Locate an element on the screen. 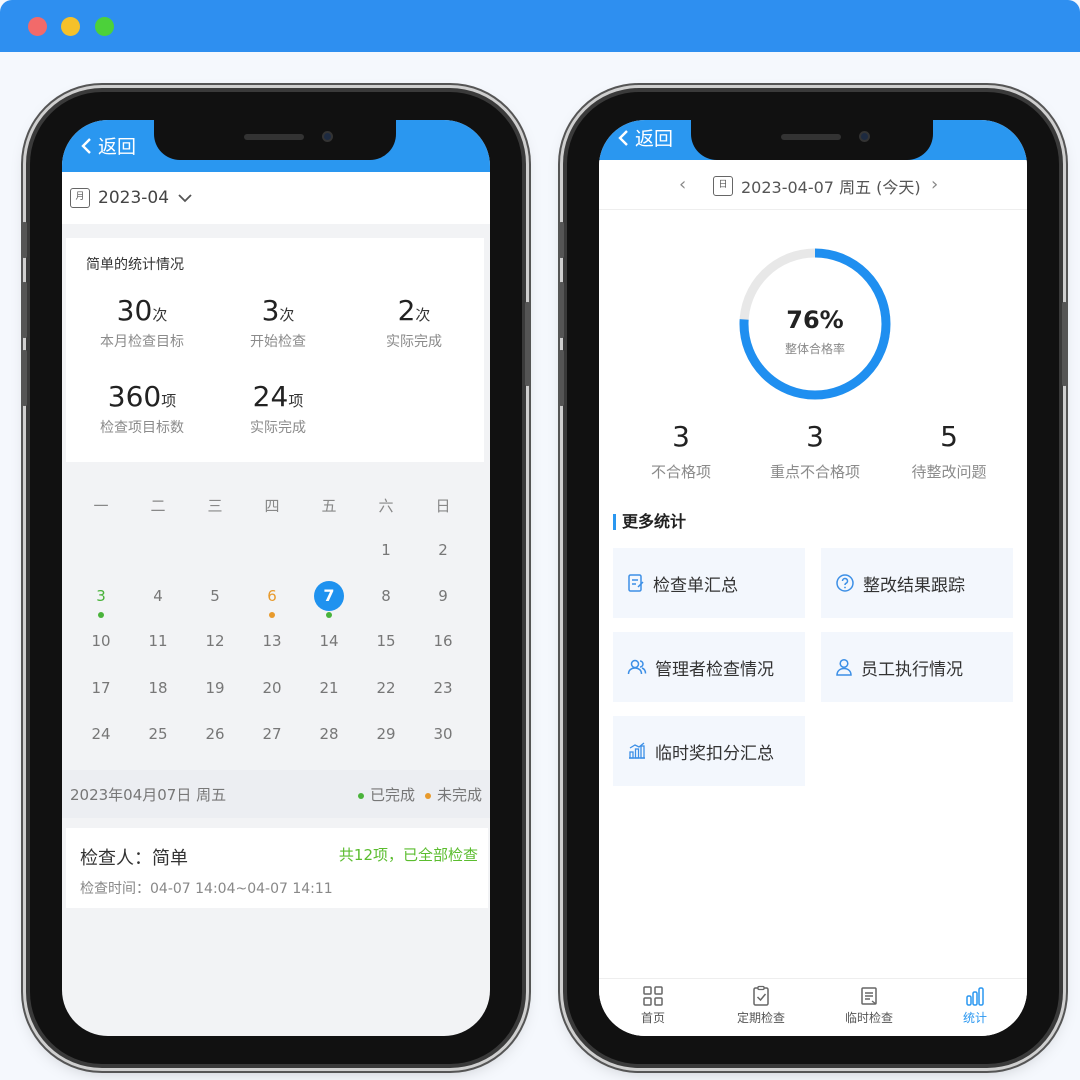 The width and height of the screenshot is (1080, 1080). calendar-day: 12 is located at coordinates (215, 641).